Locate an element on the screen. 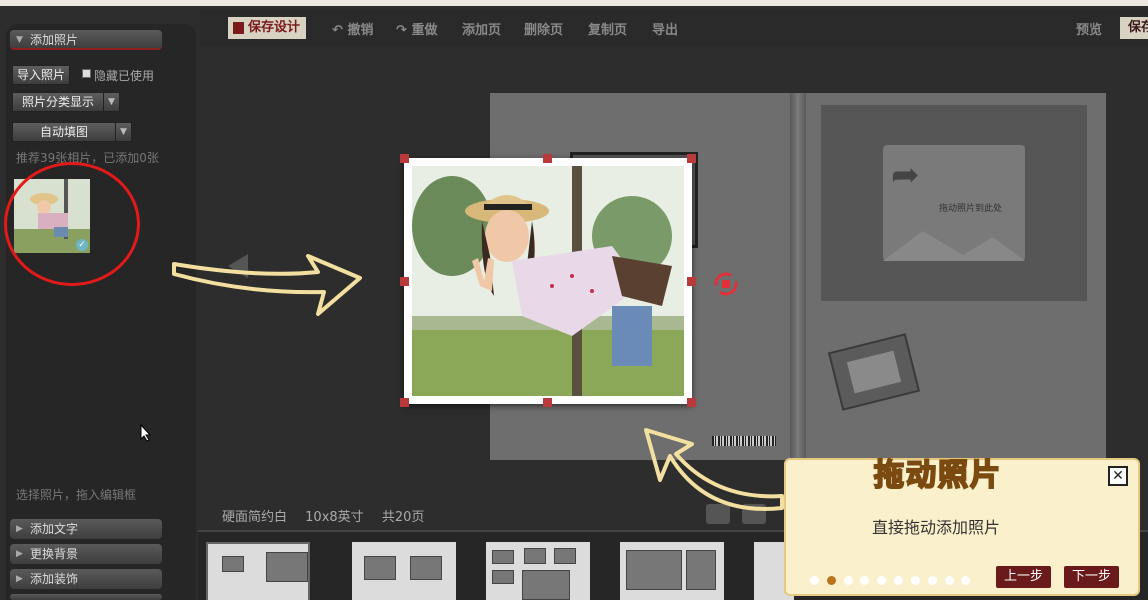 The image size is (1148, 600). resize-handle-bottom-right is located at coordinates (691, 402).